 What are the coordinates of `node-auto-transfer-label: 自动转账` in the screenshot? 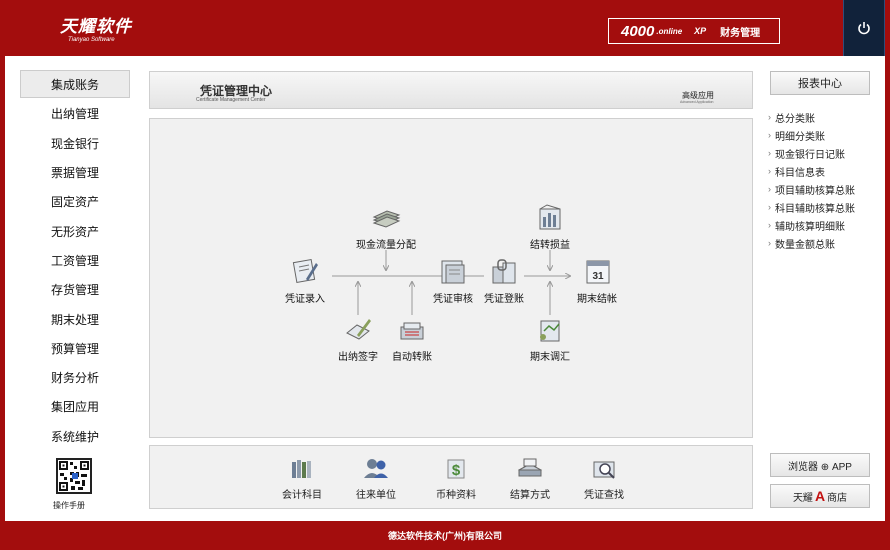 It's located at (412, 357).